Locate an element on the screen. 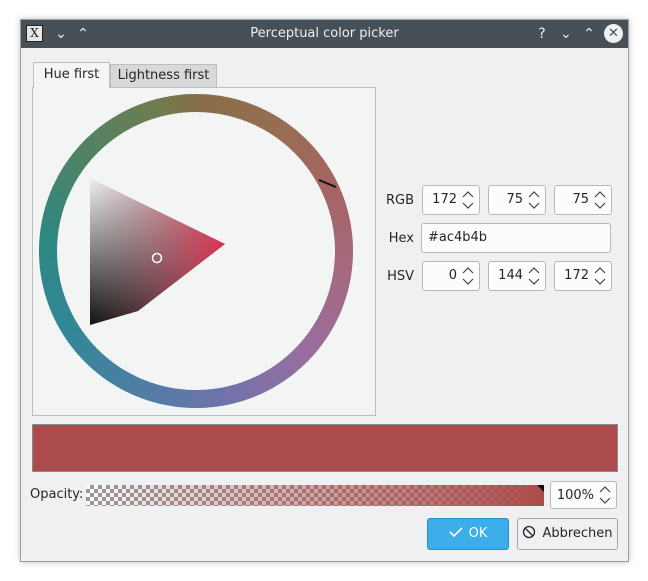 This screenshot has width=648, height=581. help-icon: ? is located at coordinates (542, 34).